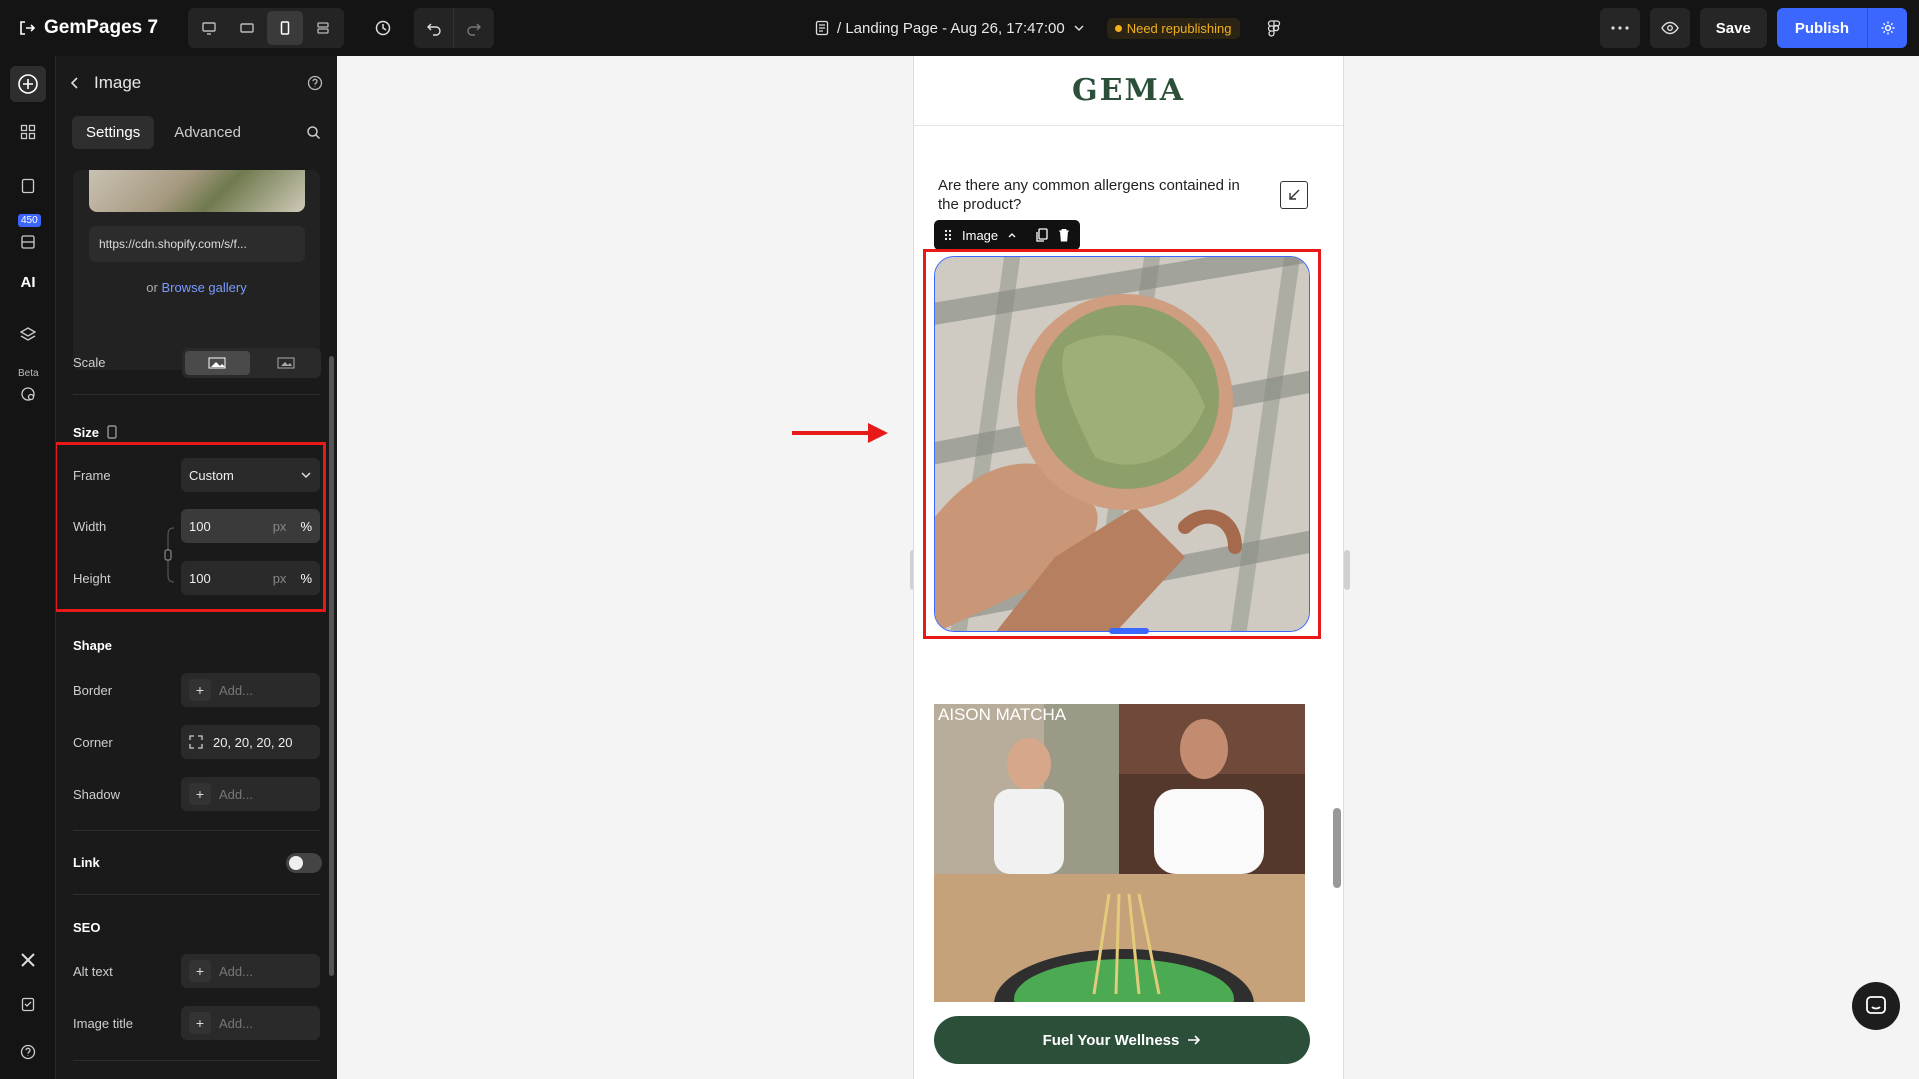 This screenshot has height=1079, width=1919. I want to click on panel-scrollbar, so click(331, 666).